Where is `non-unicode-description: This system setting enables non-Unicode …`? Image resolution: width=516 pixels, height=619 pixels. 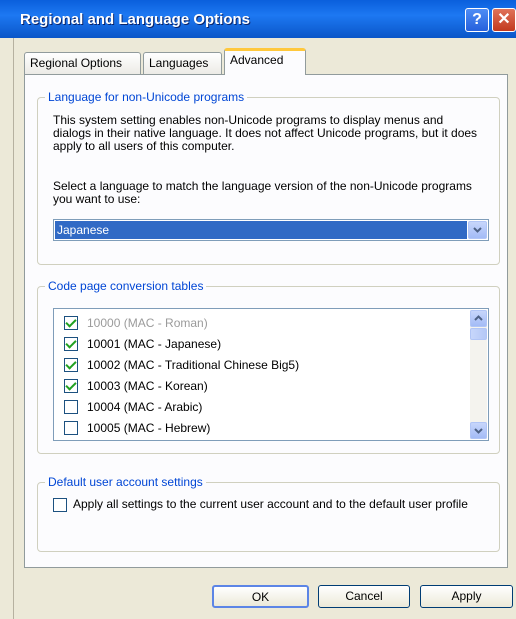 non-unicode-description: This system setting enables non-Unicode … is located at coordinates (265, 133).